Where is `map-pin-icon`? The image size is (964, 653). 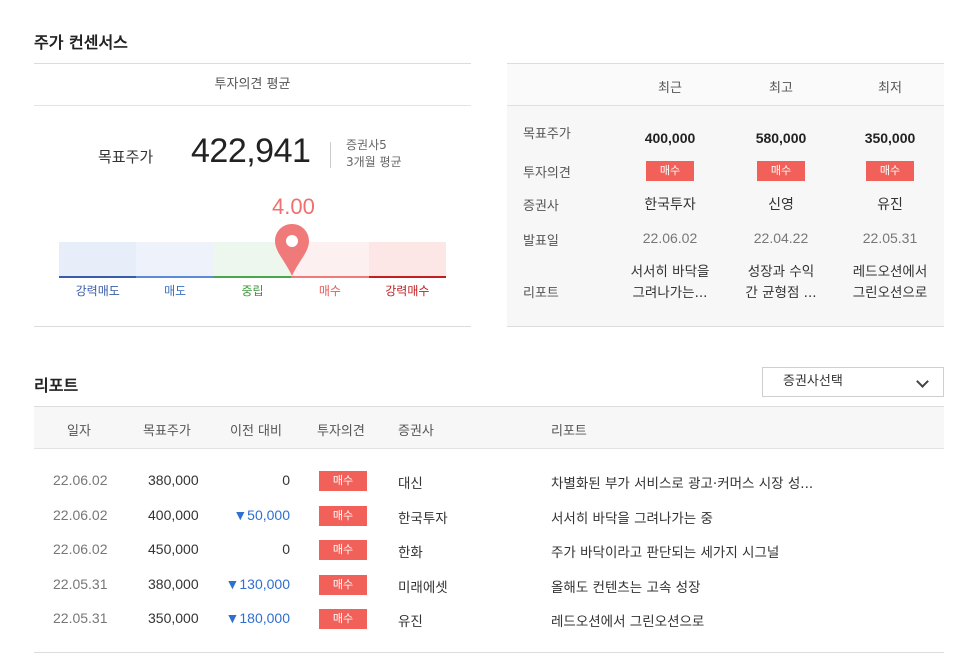 map-pin-icon is located at coordinates (292, 250).